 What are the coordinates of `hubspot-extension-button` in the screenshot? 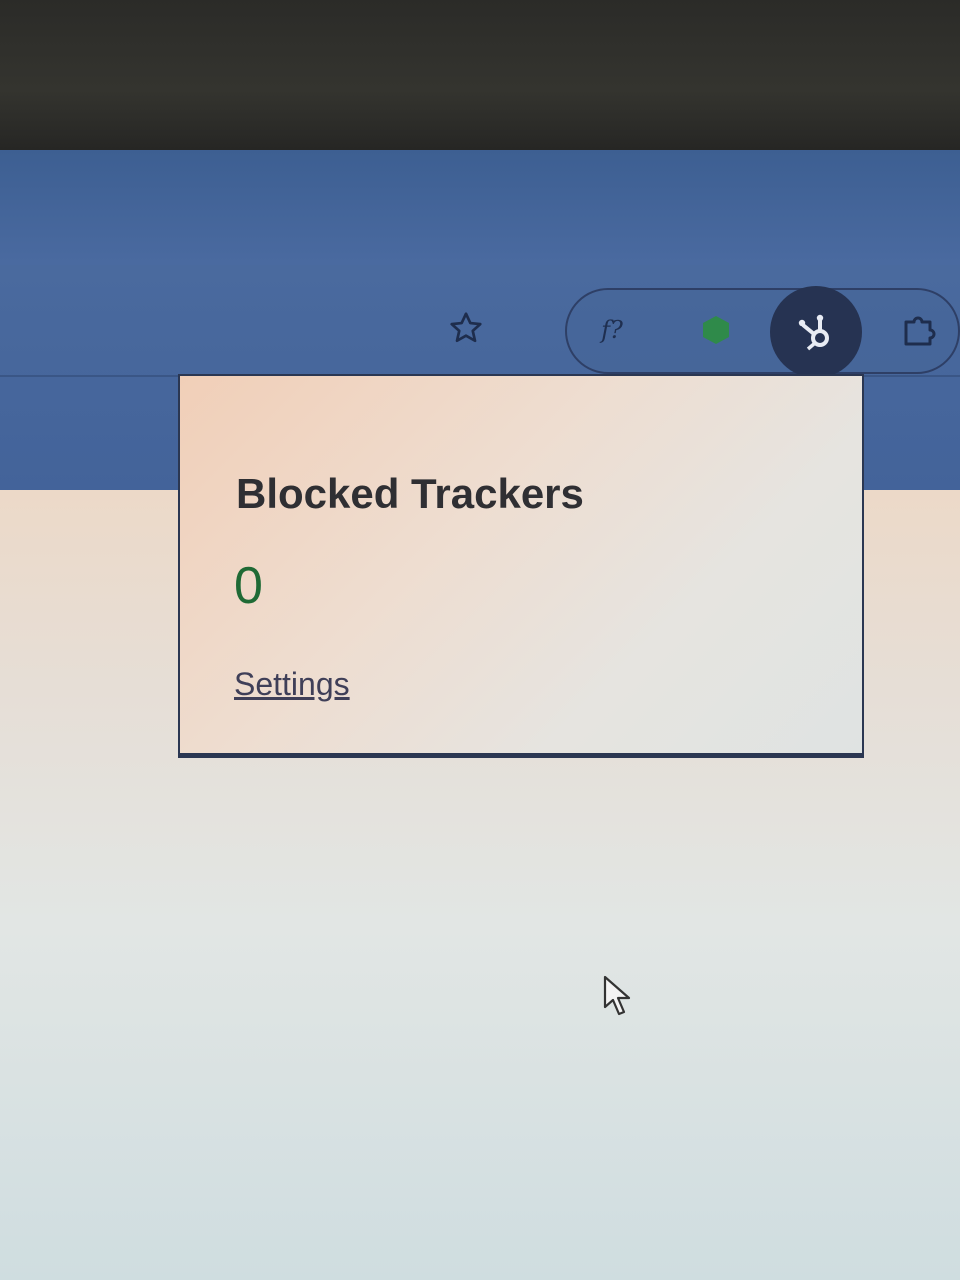 It's located at (816, 332).